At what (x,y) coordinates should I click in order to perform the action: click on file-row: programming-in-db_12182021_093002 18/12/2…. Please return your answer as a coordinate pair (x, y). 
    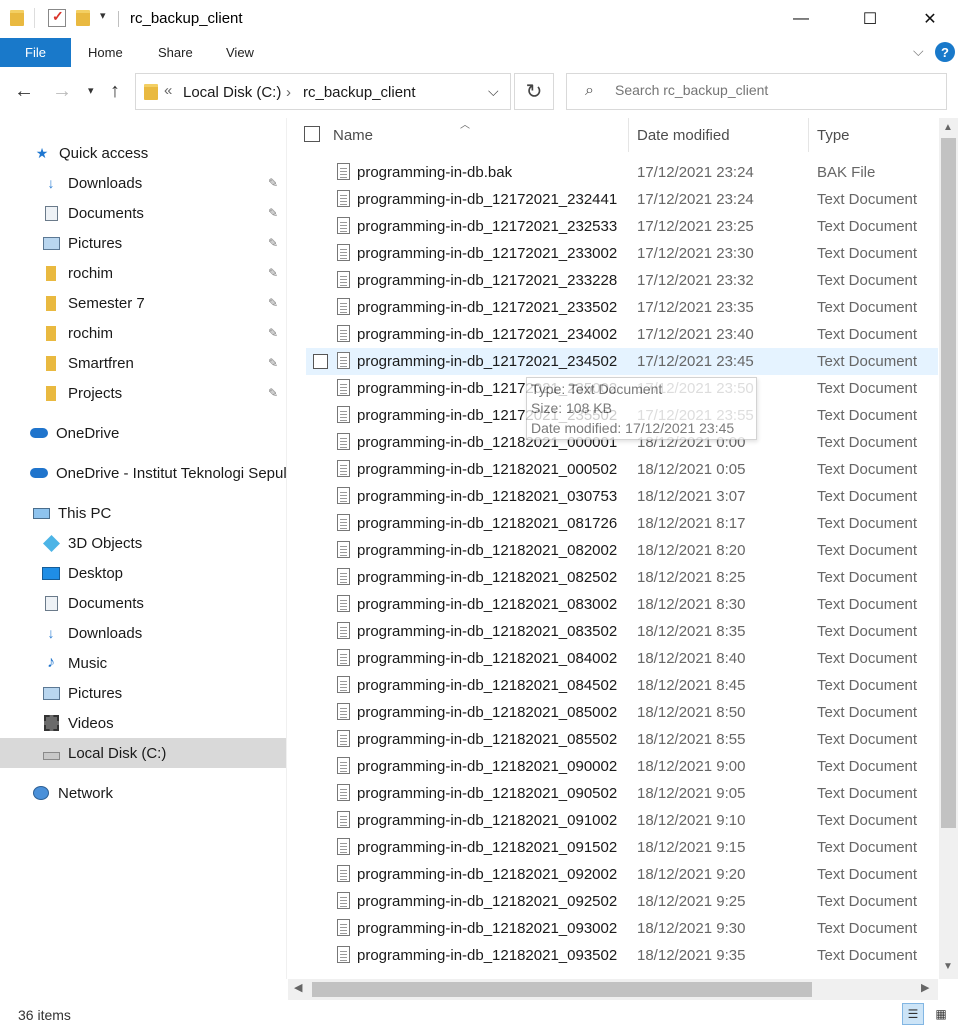
    Looking at the image, I should click on (622, 928).